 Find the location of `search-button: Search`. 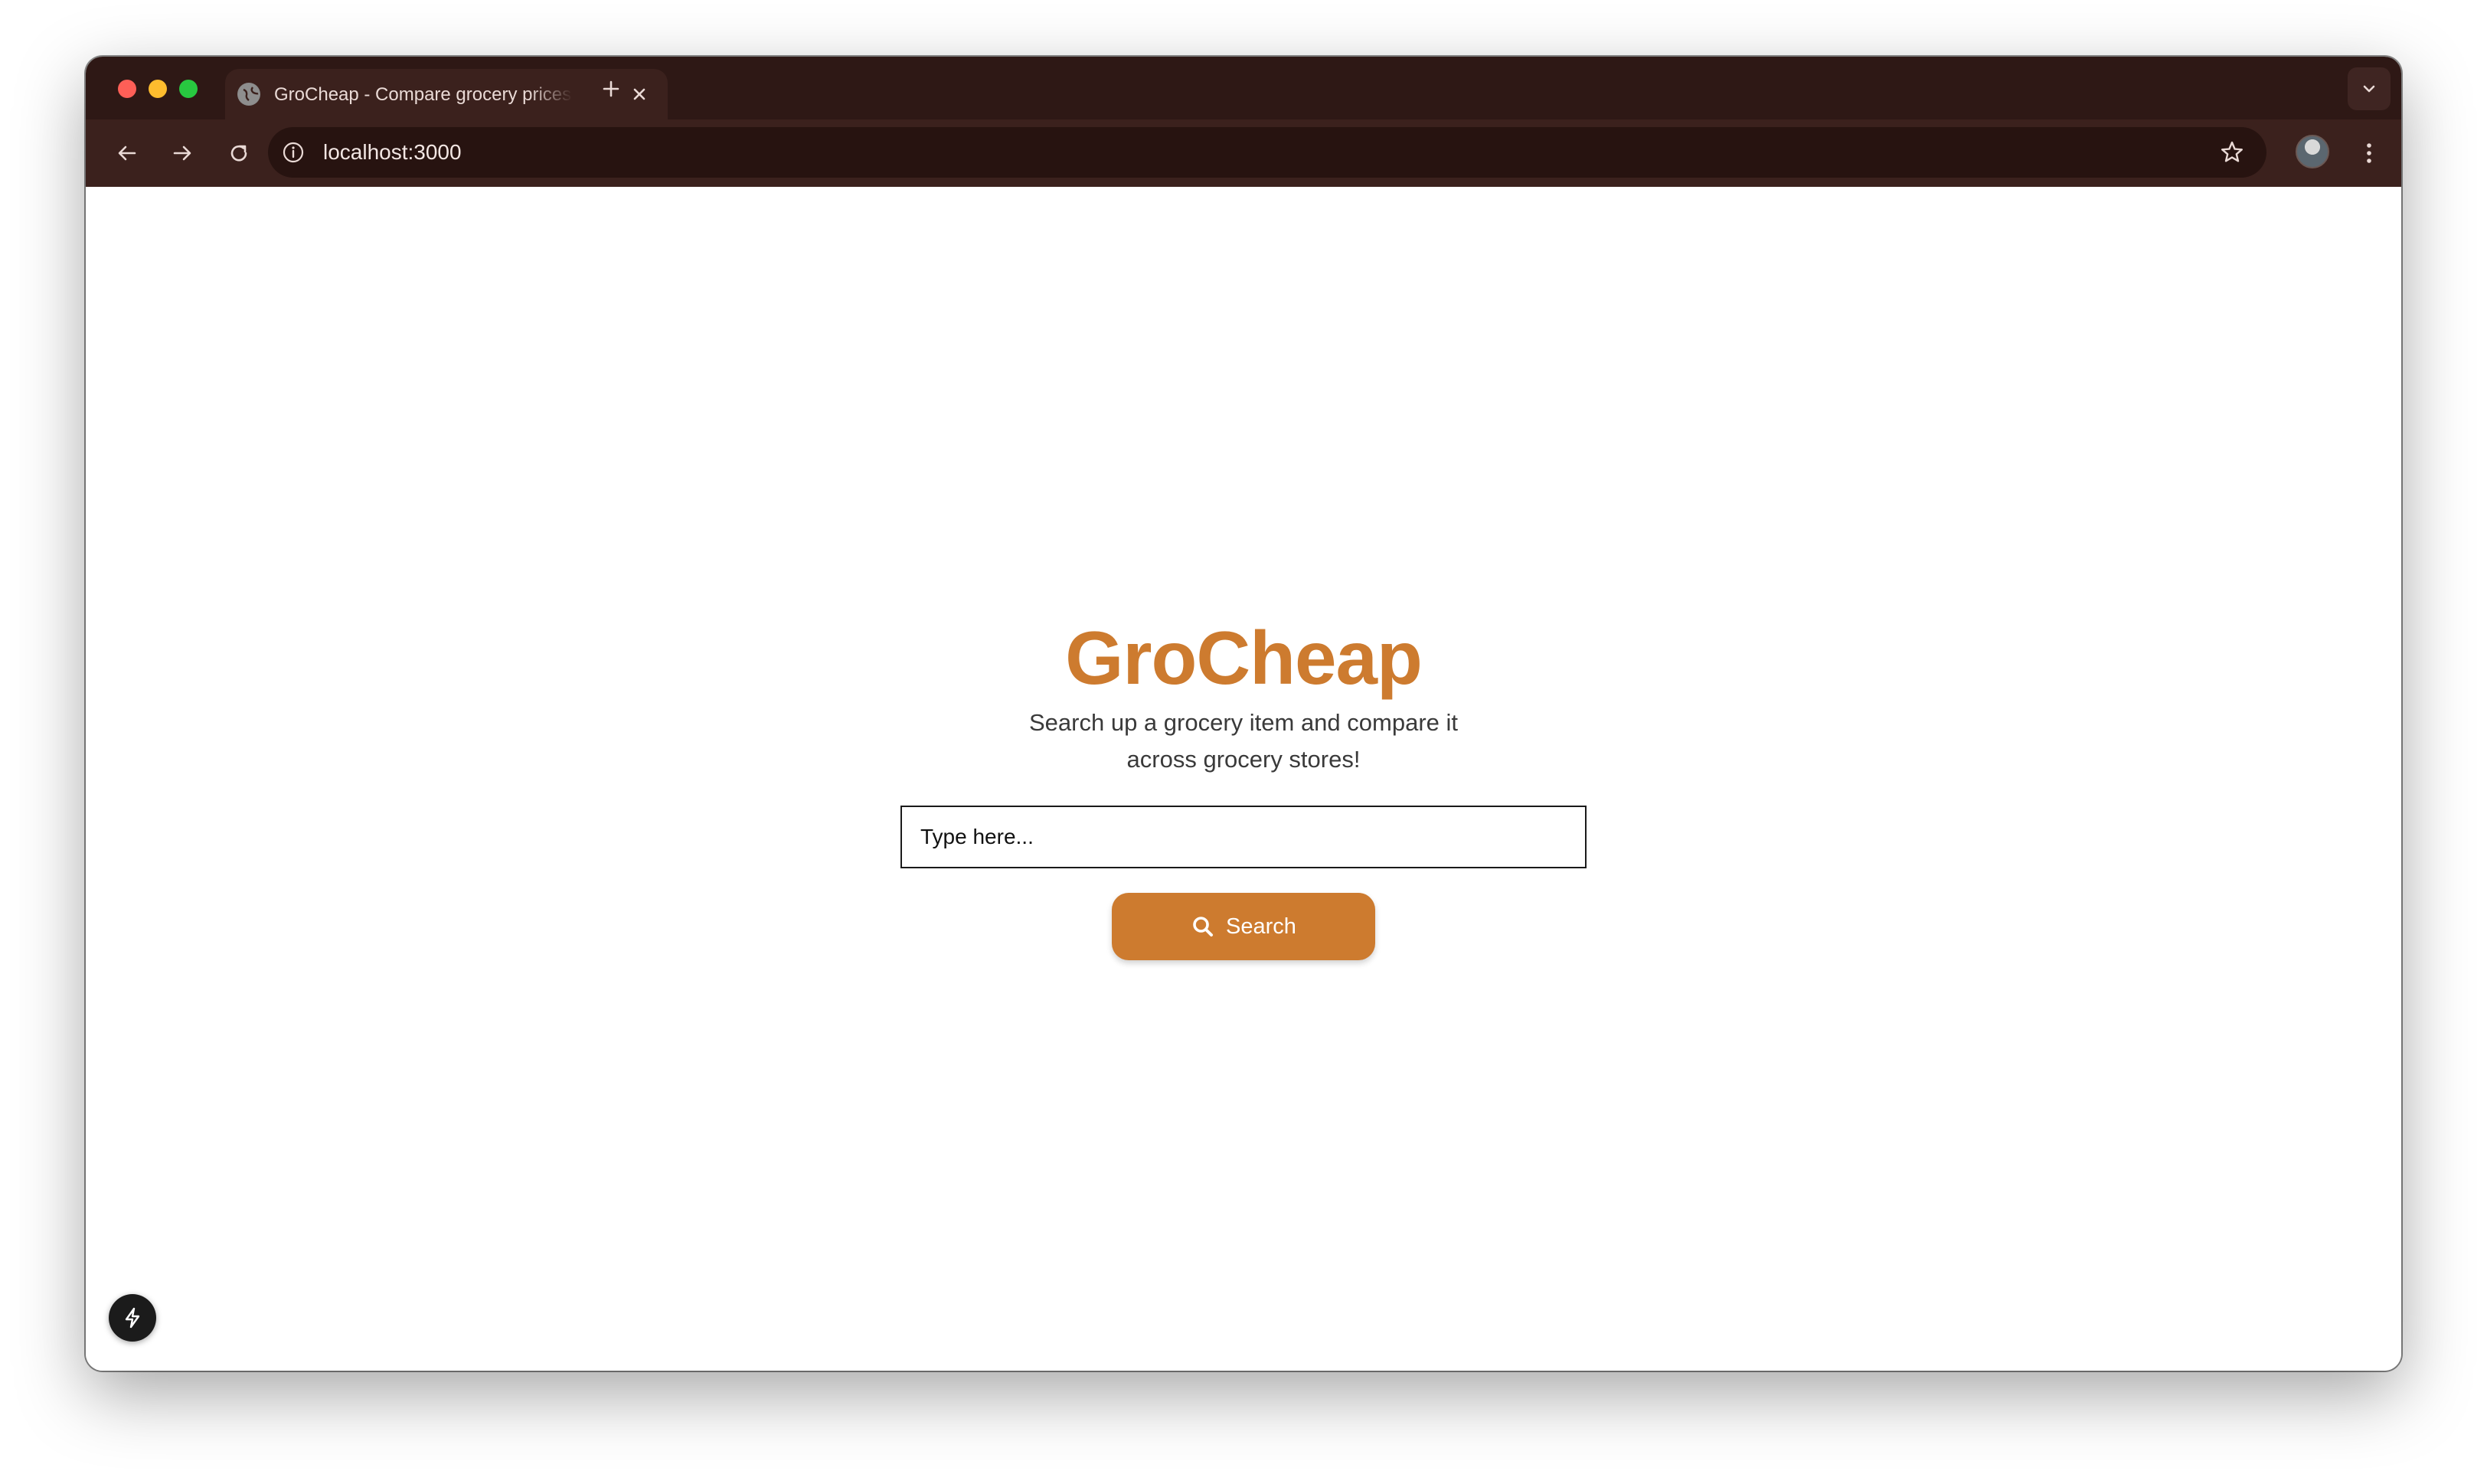

search-button: Search is located at coordinates (1243, 926).